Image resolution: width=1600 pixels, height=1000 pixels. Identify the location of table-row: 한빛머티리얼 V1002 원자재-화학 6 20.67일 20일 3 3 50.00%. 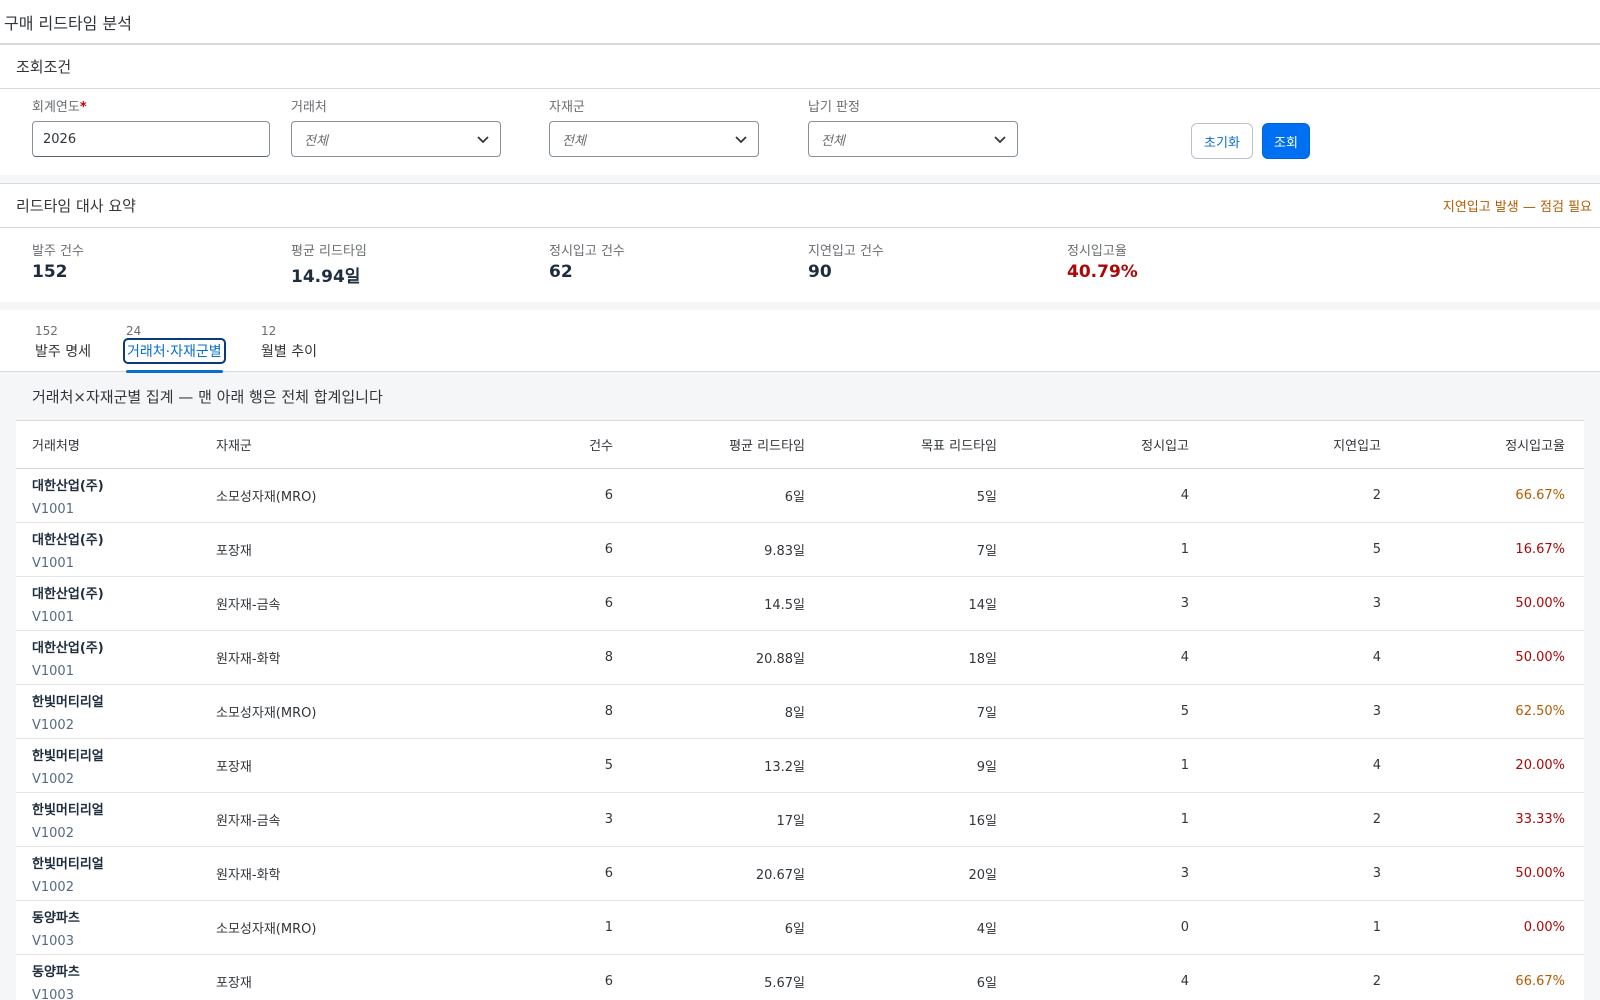
(800, 874).